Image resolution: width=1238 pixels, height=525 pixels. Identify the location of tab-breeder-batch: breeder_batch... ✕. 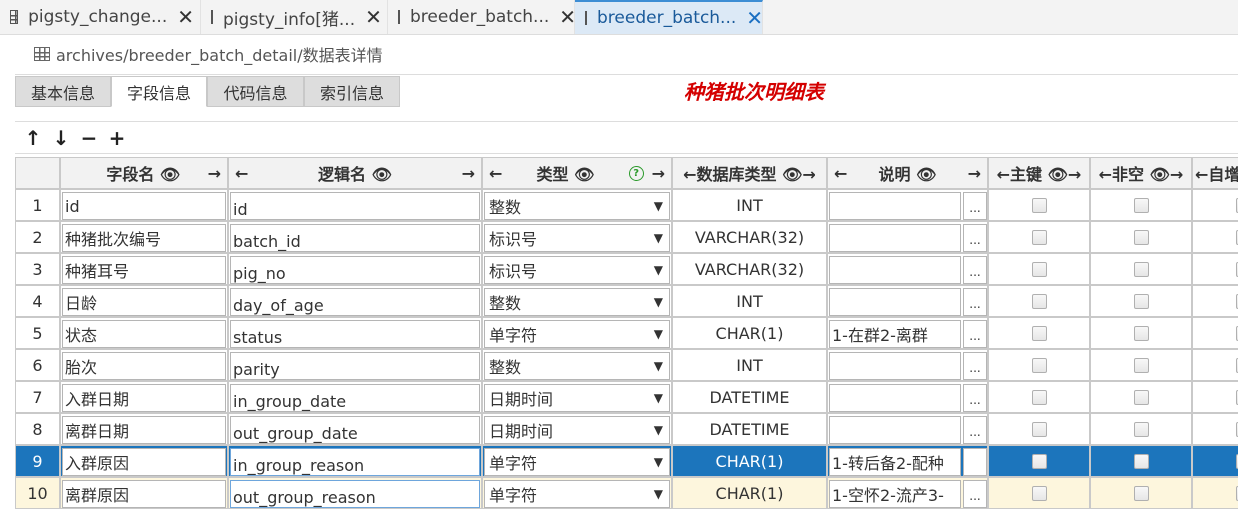
(482, 17).